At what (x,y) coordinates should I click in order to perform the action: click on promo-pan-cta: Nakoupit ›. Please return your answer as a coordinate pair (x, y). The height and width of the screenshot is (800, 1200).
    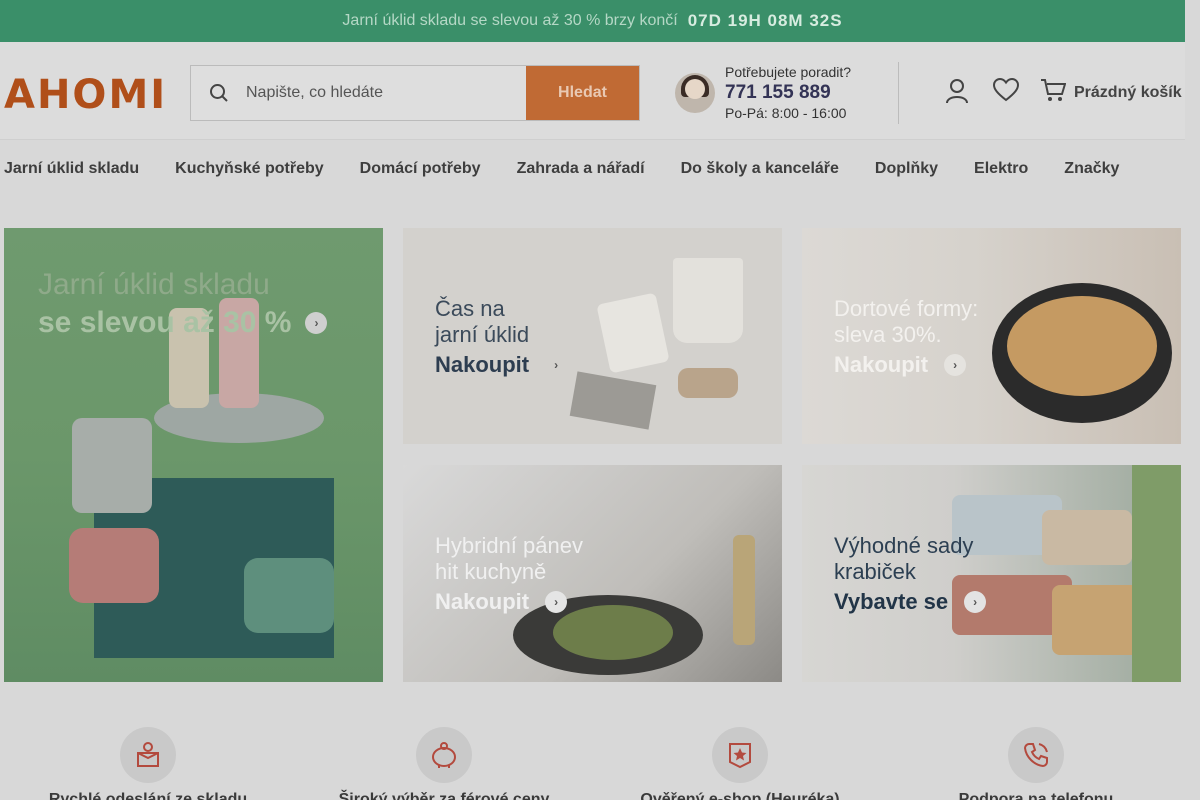
    Looking at the image, I should click on (501, 602).